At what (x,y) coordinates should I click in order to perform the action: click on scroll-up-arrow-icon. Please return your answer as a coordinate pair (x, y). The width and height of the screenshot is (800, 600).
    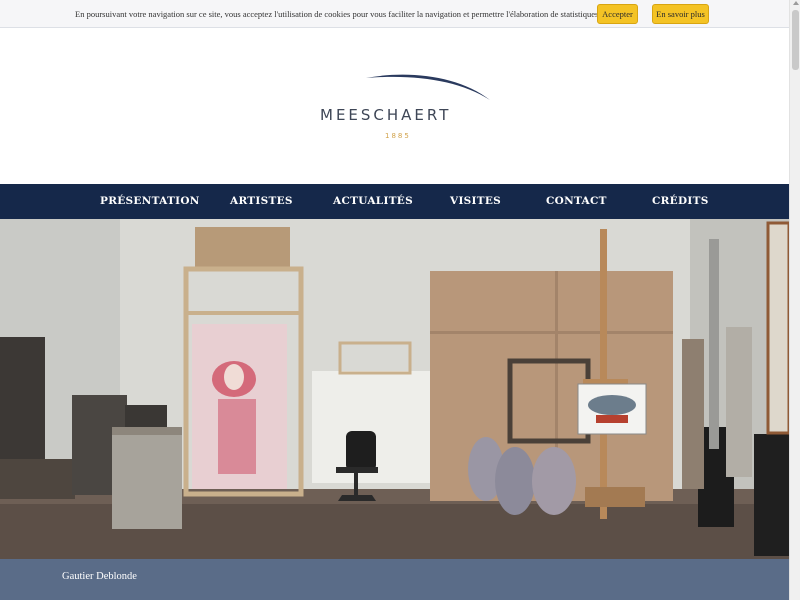
    Looking at the image, I should click on (796, 3).